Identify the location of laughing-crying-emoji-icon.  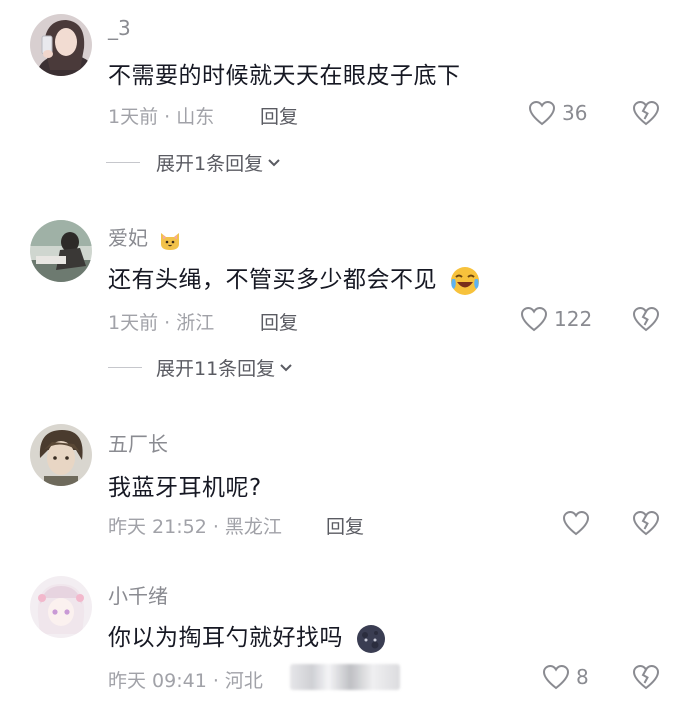
(464, 280).